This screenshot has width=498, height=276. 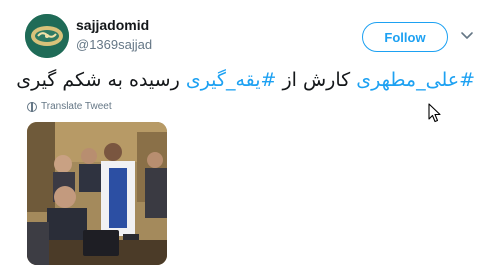 I want to click on display-name: sajjadomid, so click(x=112, y=25).